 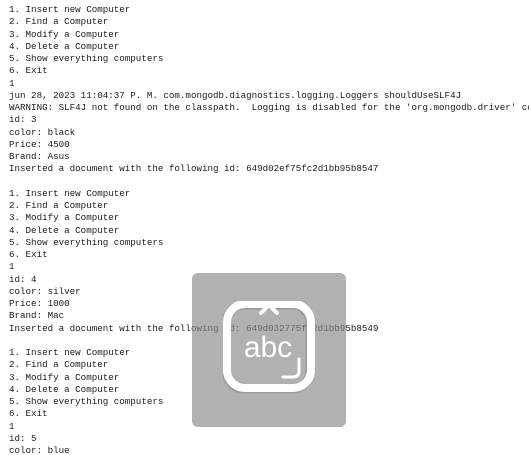 I want to click on keyboard-input-overlay: abc, so click(x=269, y=350).